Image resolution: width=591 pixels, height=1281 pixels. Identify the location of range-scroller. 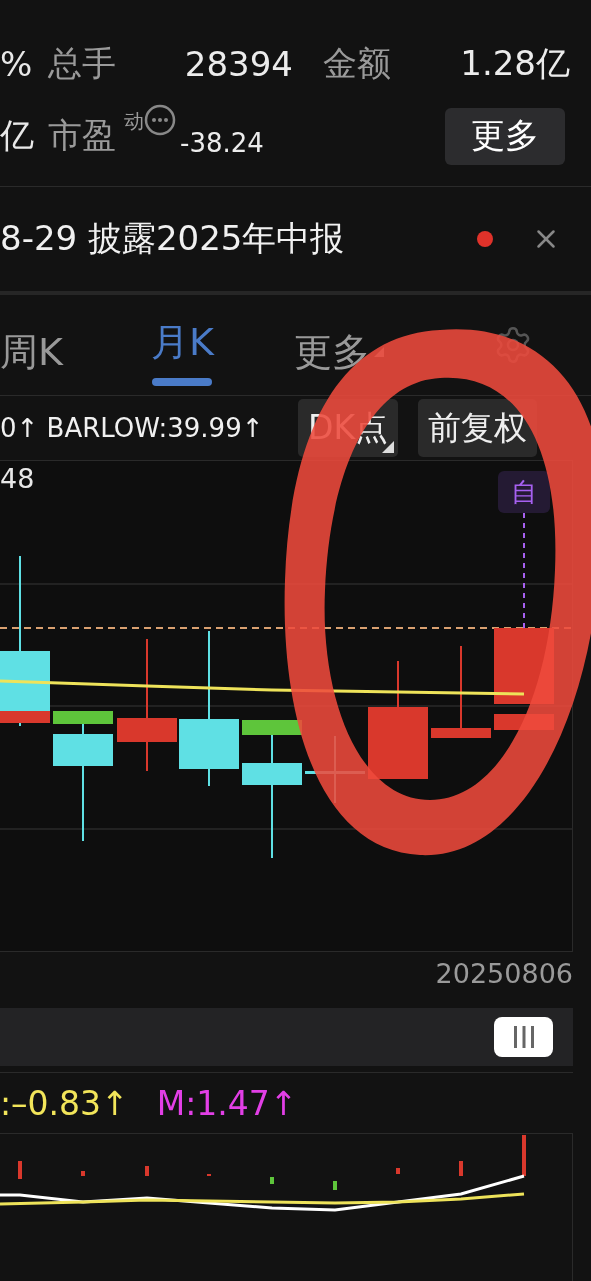
(286, 1037).